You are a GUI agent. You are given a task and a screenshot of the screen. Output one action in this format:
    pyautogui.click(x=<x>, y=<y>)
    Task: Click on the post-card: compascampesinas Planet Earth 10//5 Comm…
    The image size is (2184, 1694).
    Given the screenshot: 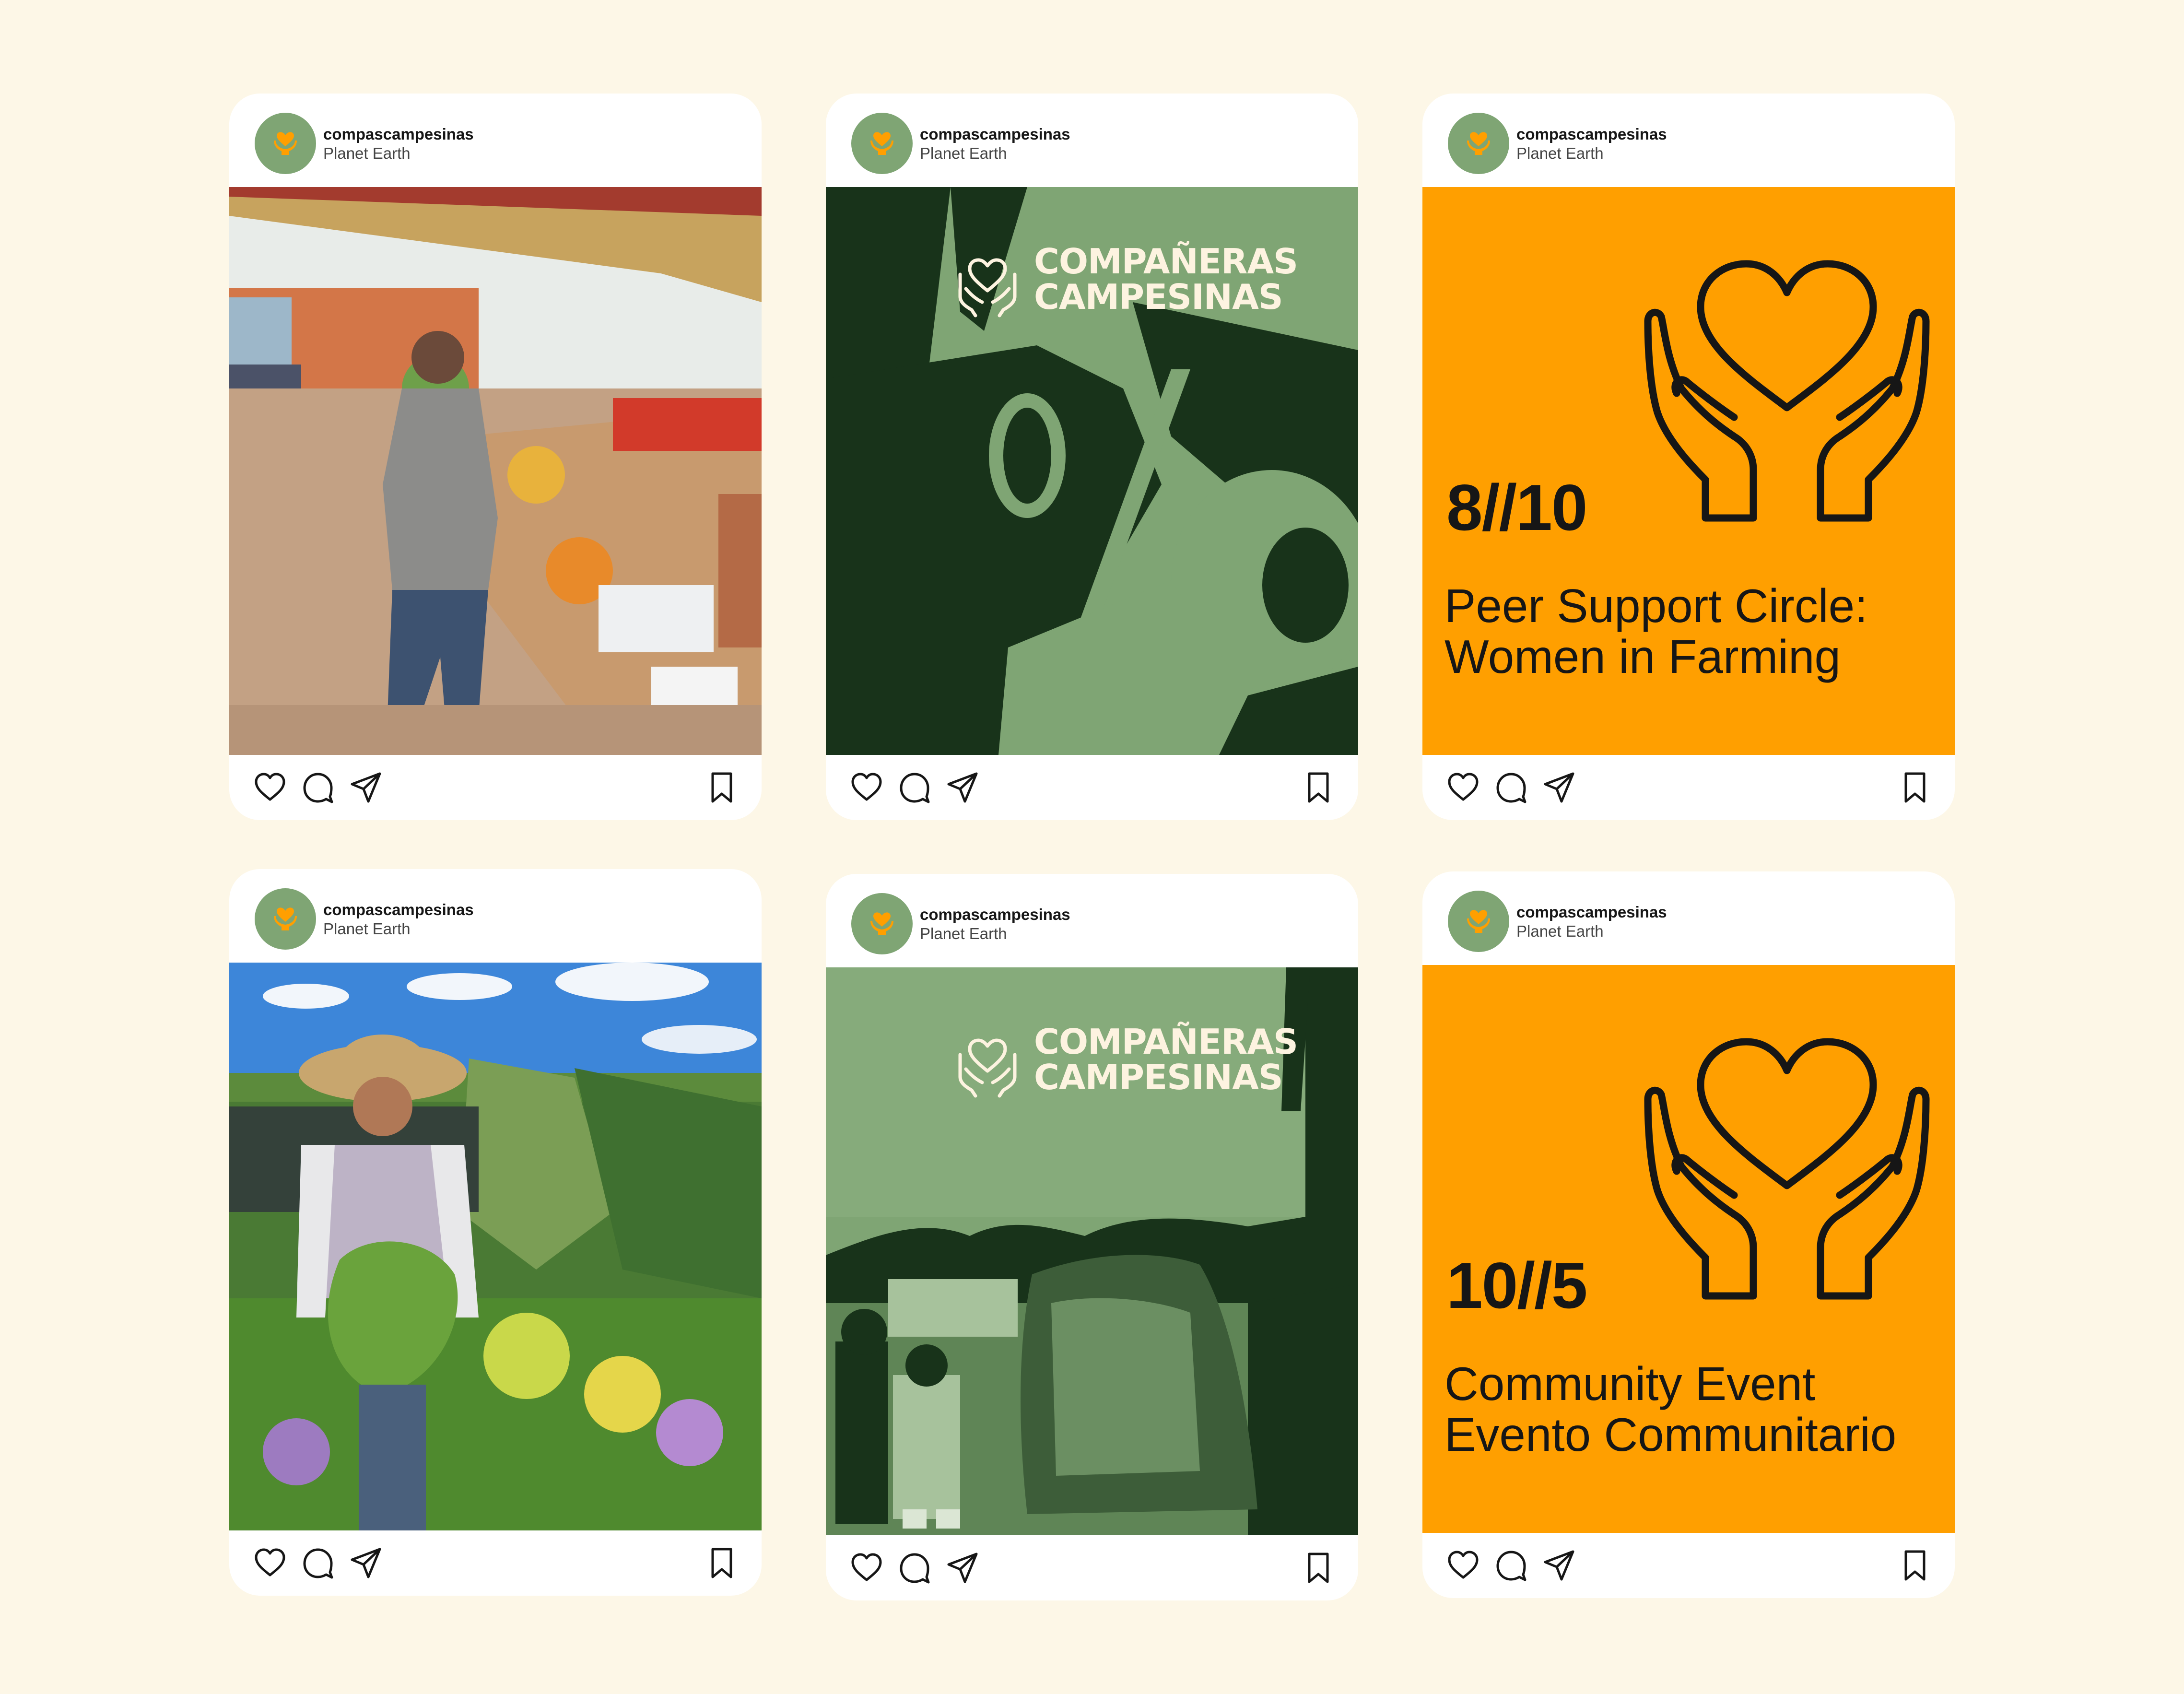 What is the action you would take?
    pyautogui.click(x=1689, y=1234)
    